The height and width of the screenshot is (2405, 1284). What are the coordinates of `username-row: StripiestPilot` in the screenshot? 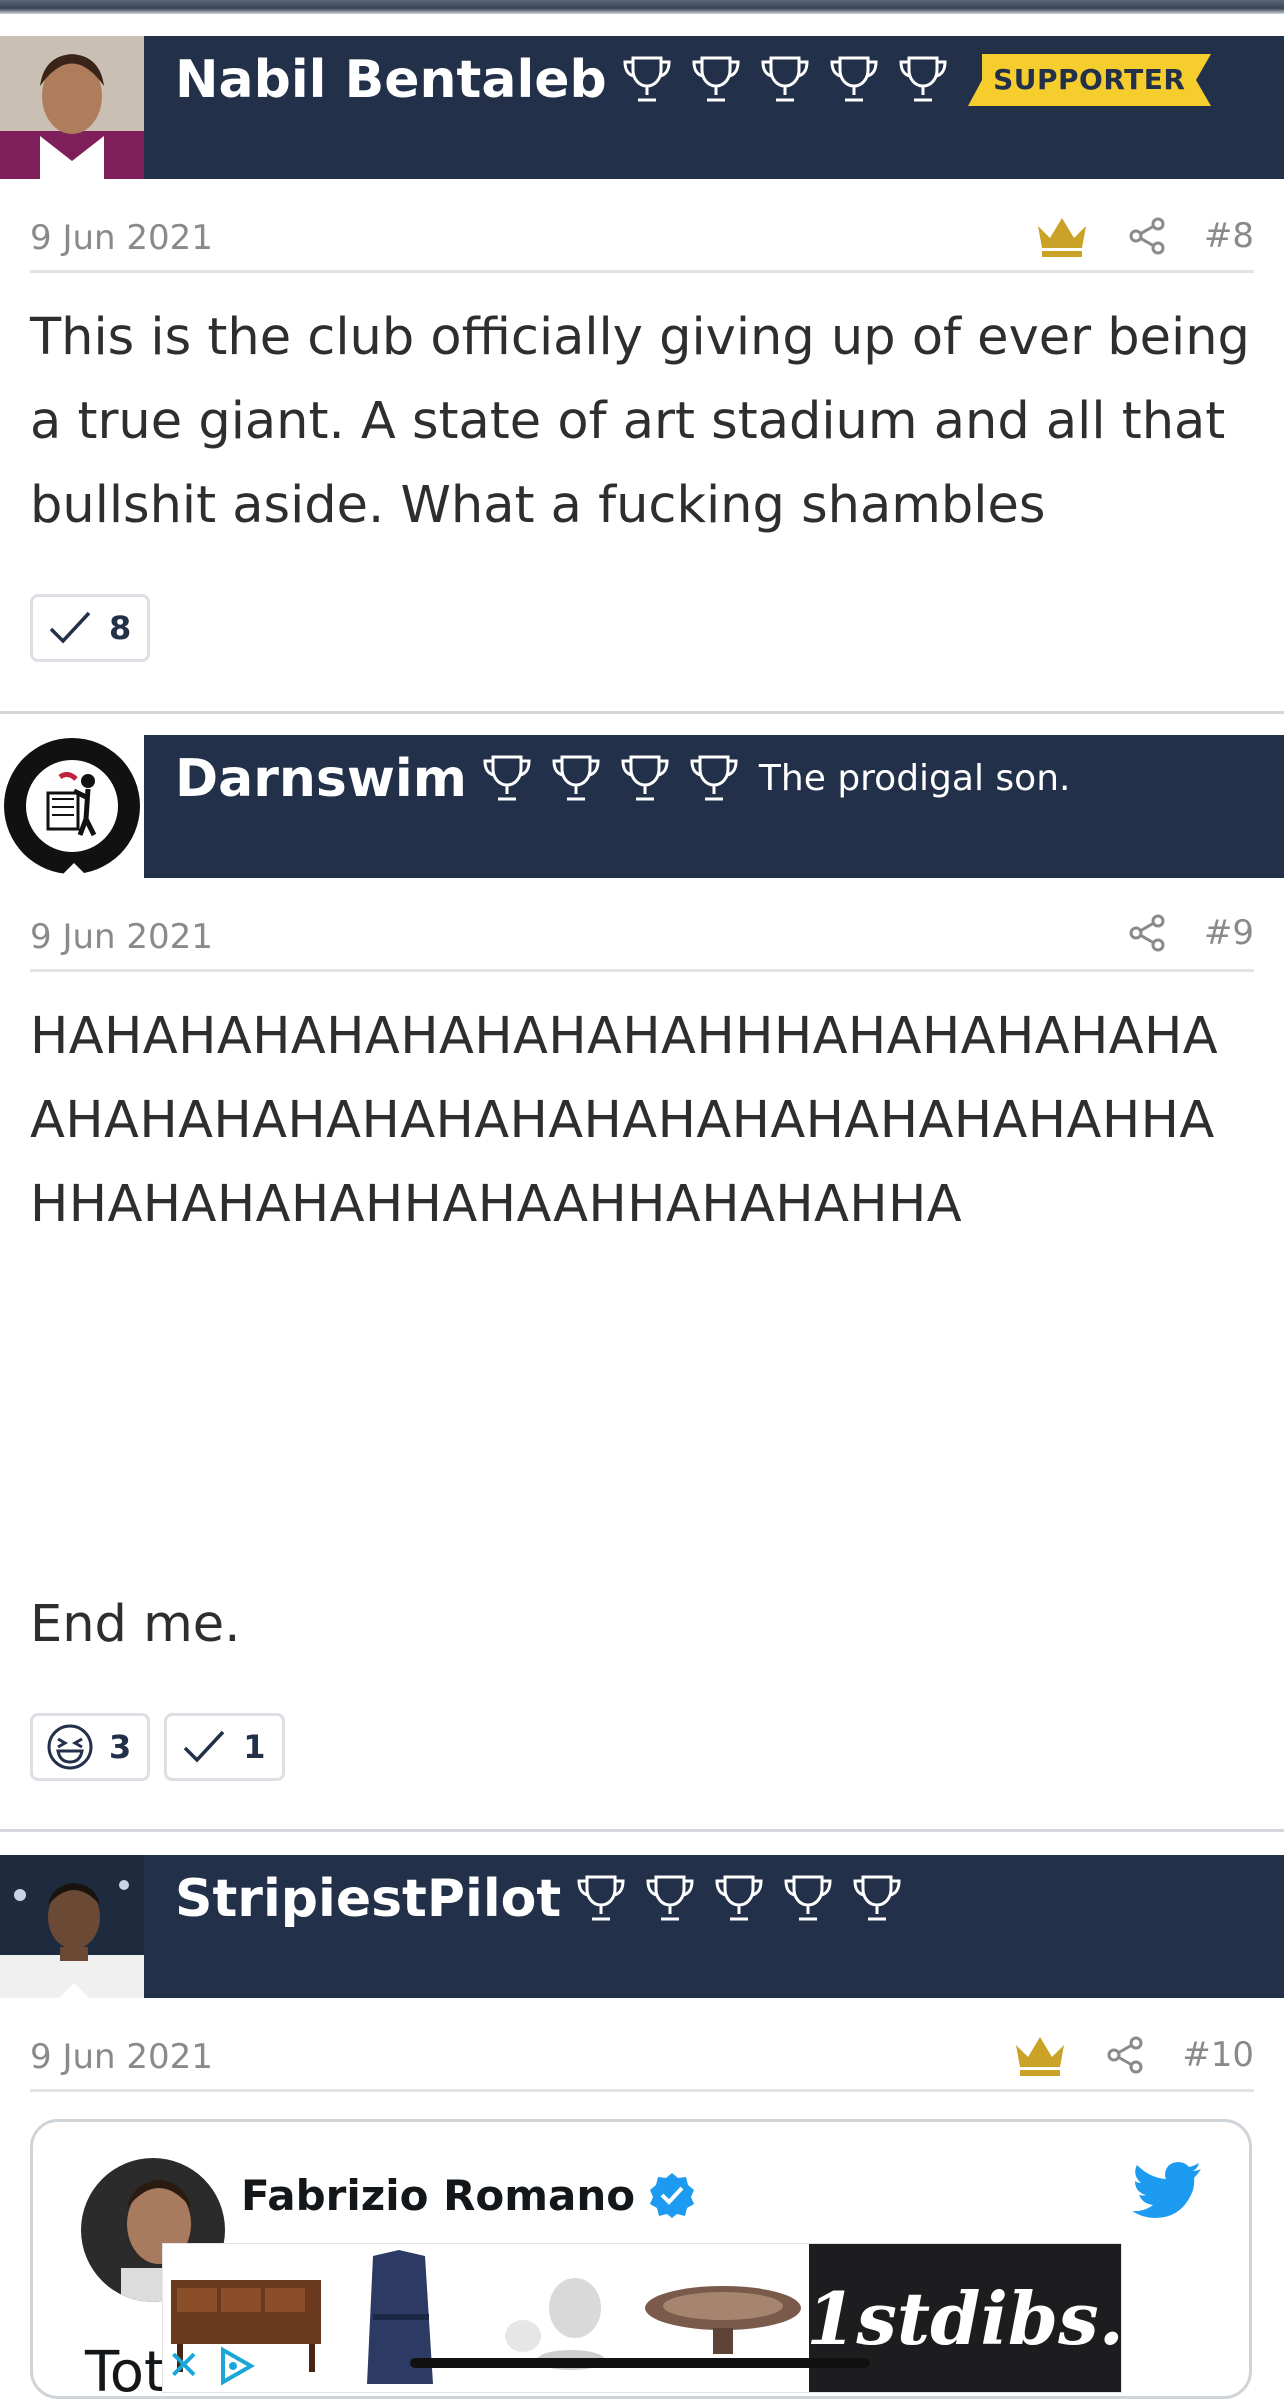 It's located at (546, 1899).